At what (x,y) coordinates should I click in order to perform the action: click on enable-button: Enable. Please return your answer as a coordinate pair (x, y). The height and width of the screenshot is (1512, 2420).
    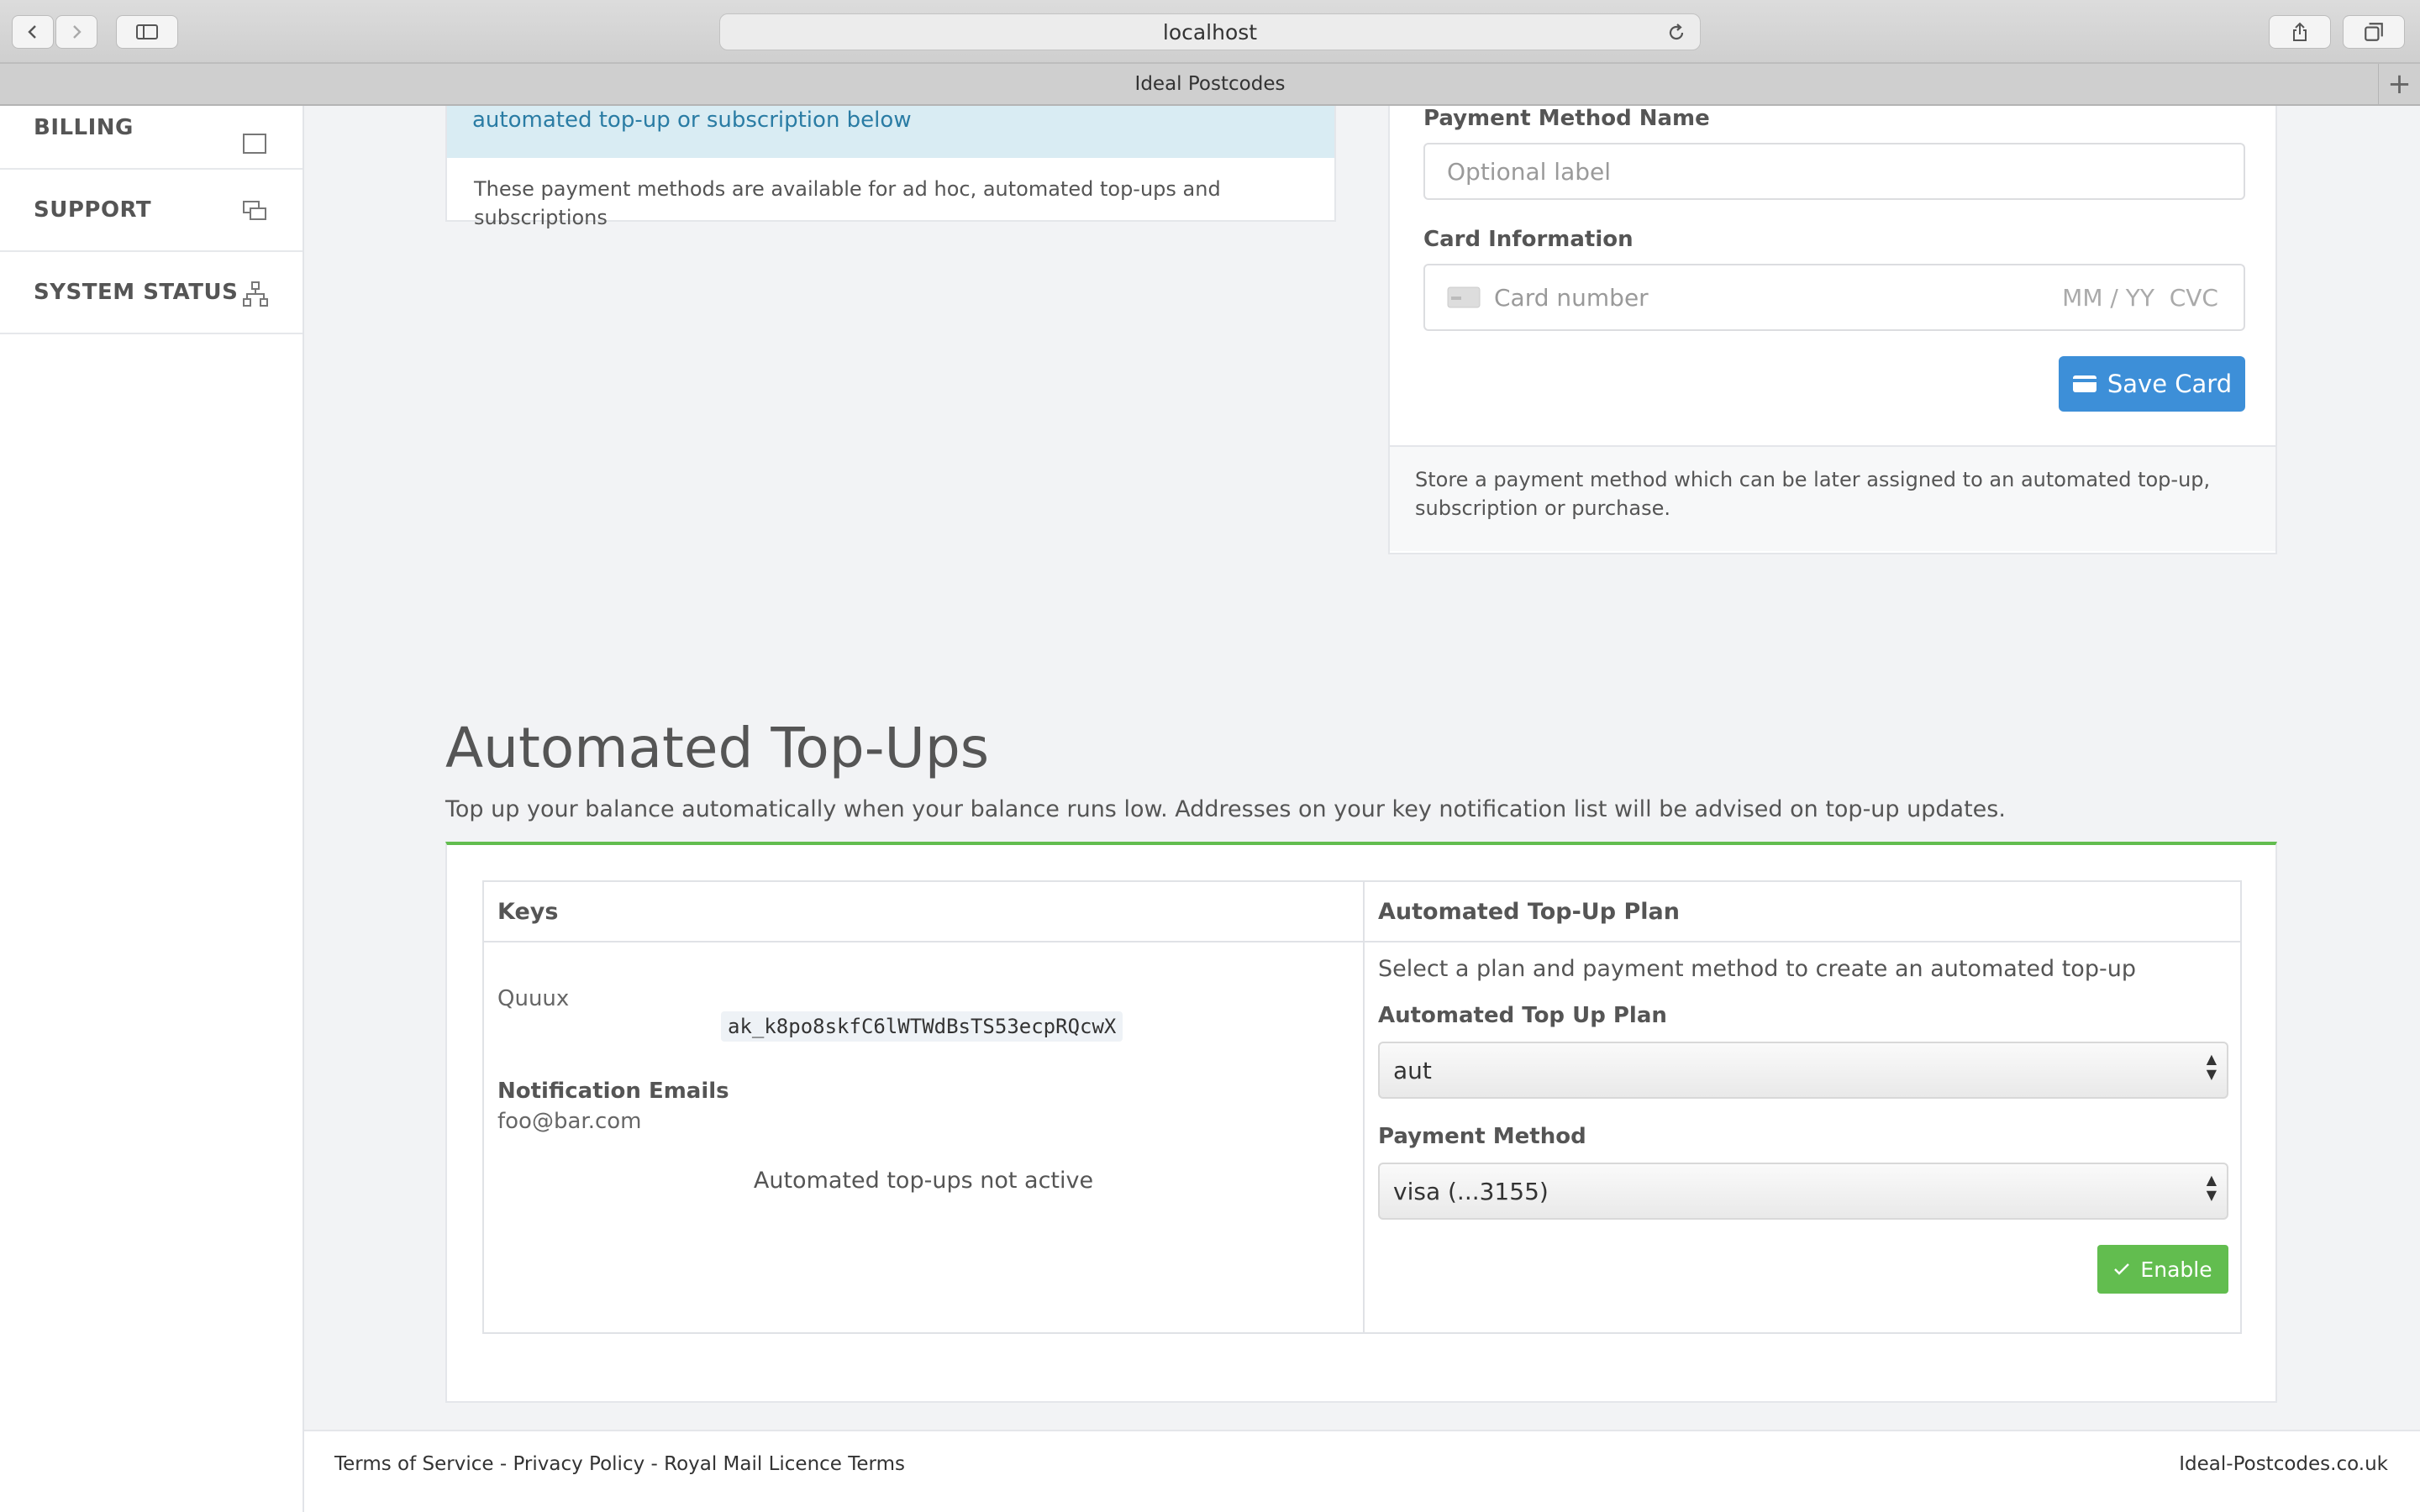
    Looking at the image, I should click on (2162, 1269).